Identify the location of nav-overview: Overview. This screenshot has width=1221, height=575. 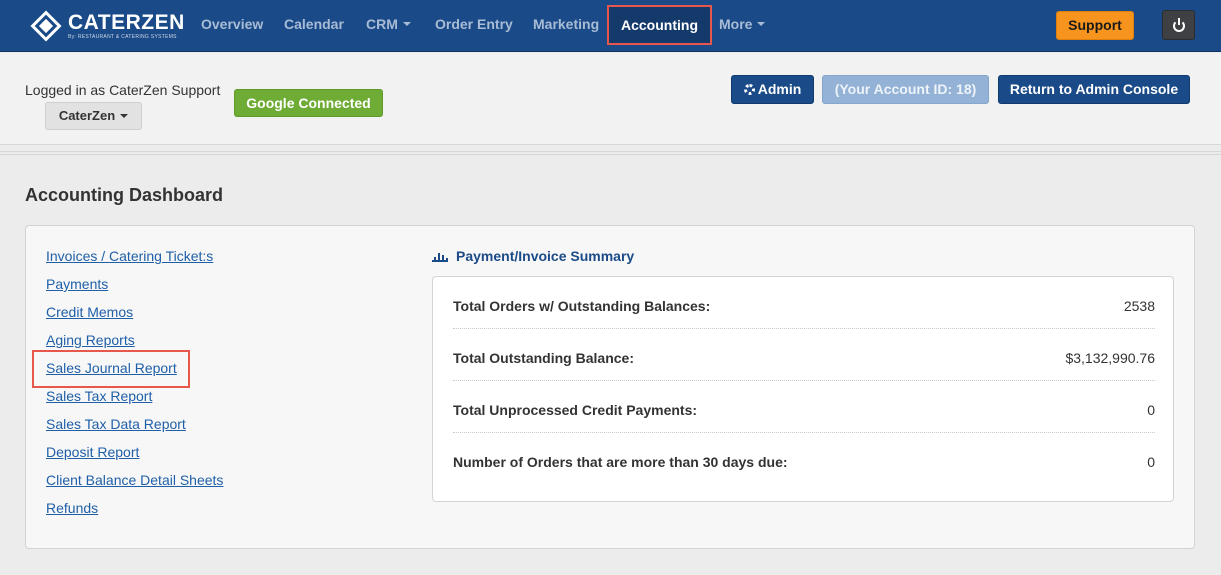
(232, 26).